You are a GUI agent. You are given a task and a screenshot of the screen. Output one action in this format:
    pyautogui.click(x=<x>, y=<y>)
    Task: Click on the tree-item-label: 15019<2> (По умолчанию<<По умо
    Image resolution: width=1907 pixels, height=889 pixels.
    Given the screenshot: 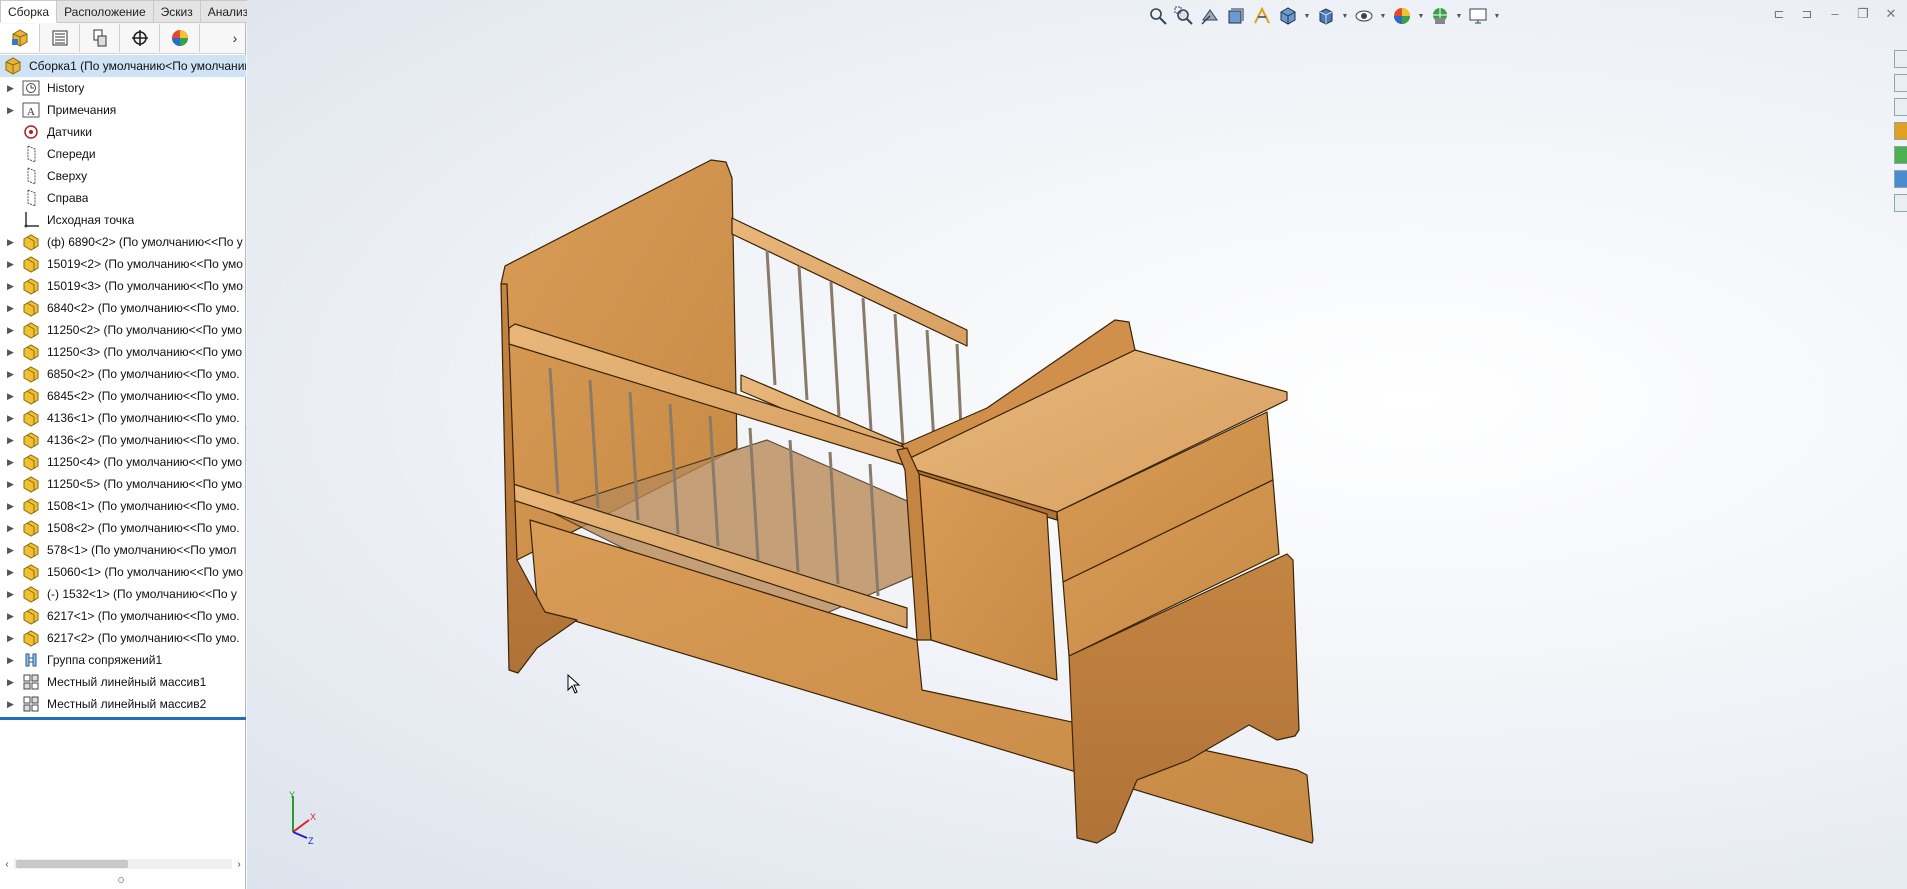 What is the action you would take?
    pyautogui.click(x=145, y=264)
    